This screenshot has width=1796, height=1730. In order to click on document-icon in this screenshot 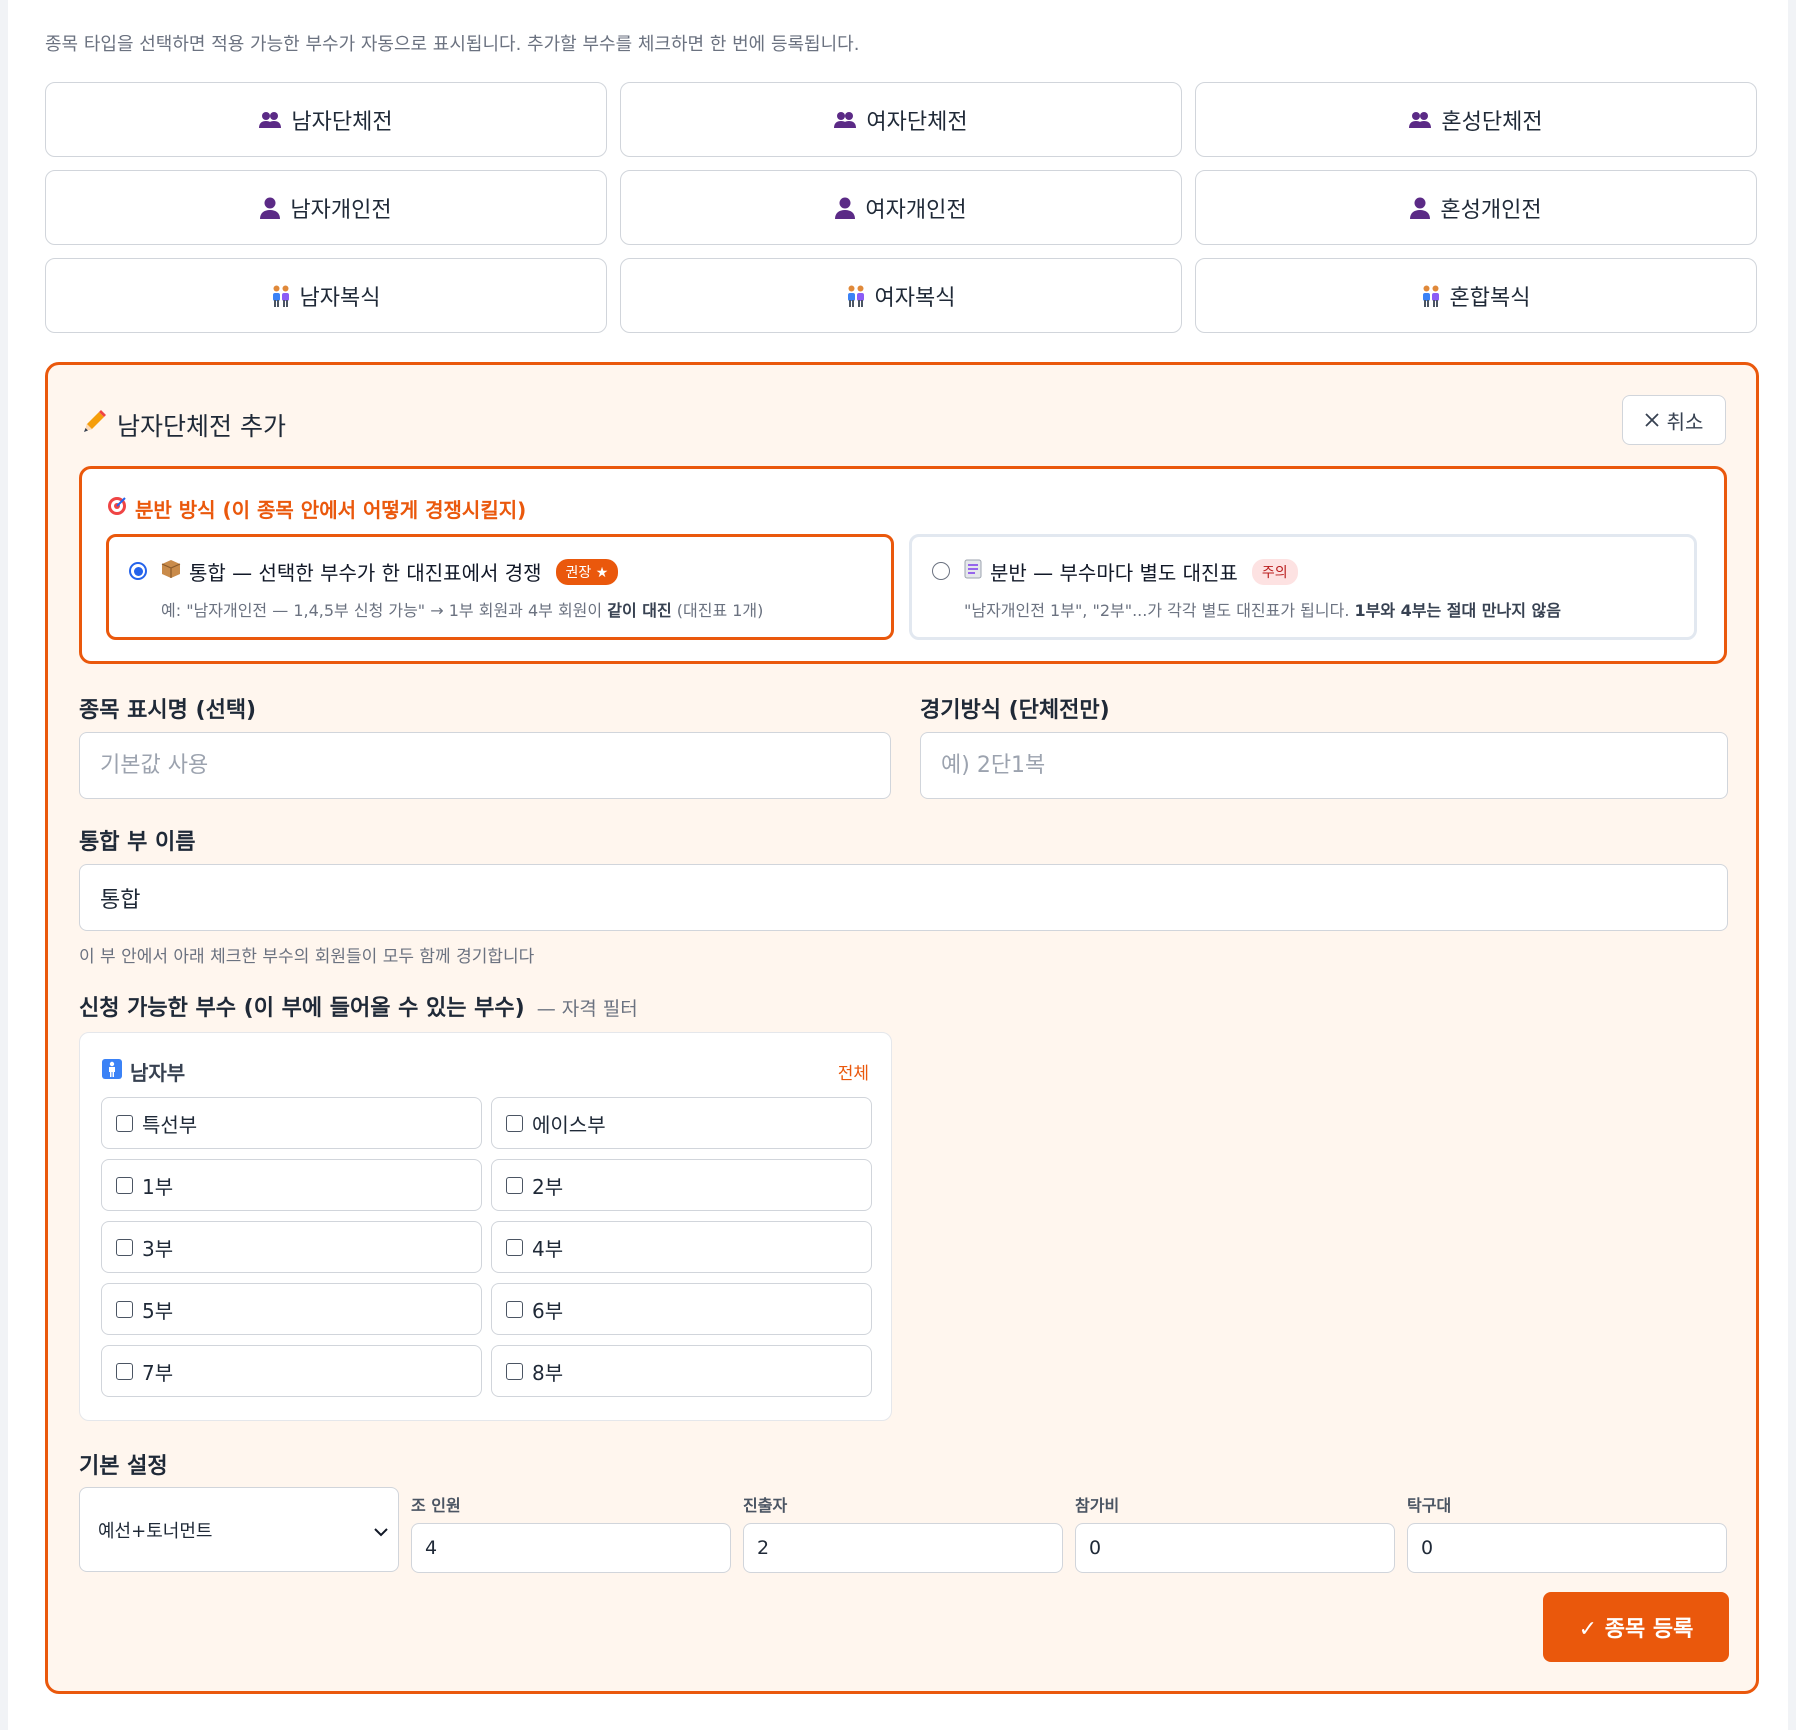, I will do `click(973, 571)`.